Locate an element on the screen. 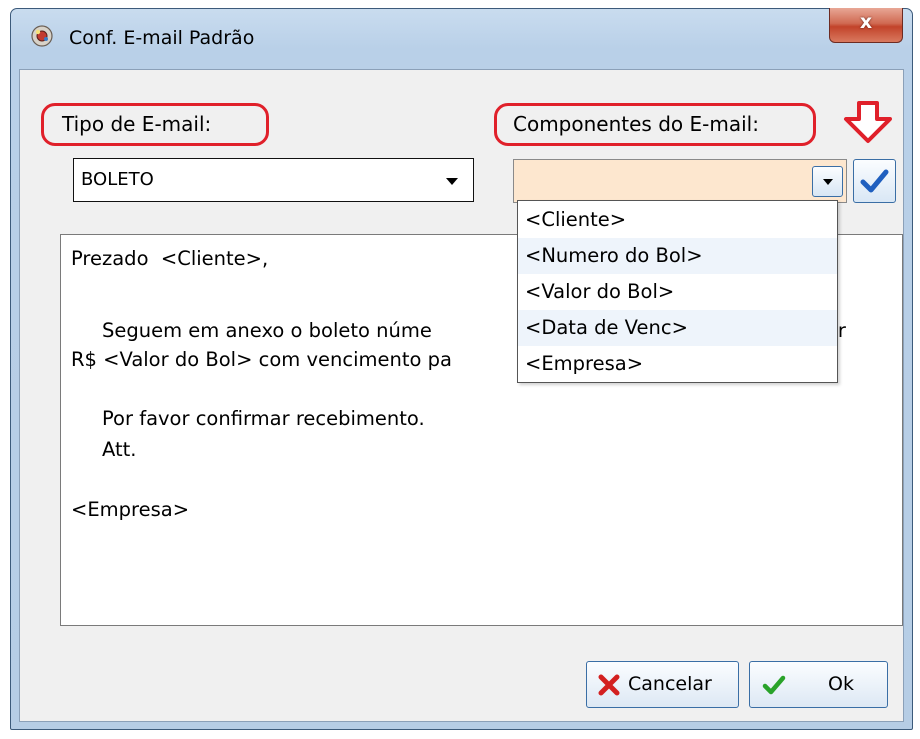  insert-component-button is located at coordinates (874, 181).